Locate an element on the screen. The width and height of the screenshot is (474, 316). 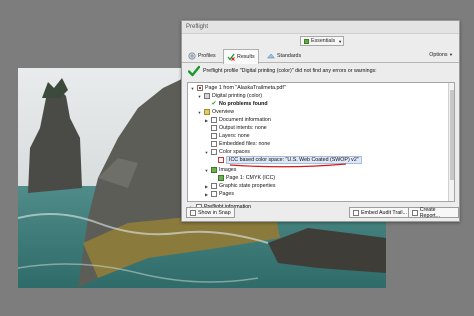
tree-item-no-problems: ✔ No problems found is located at coordinates (236, 104).